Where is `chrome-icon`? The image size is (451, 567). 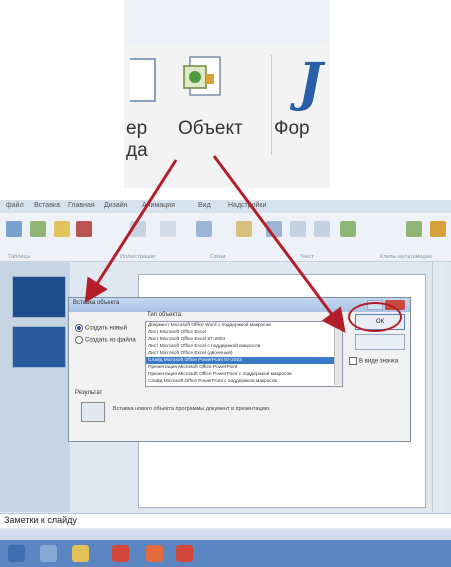
chrome-icon is located at coordinates (120, 553).